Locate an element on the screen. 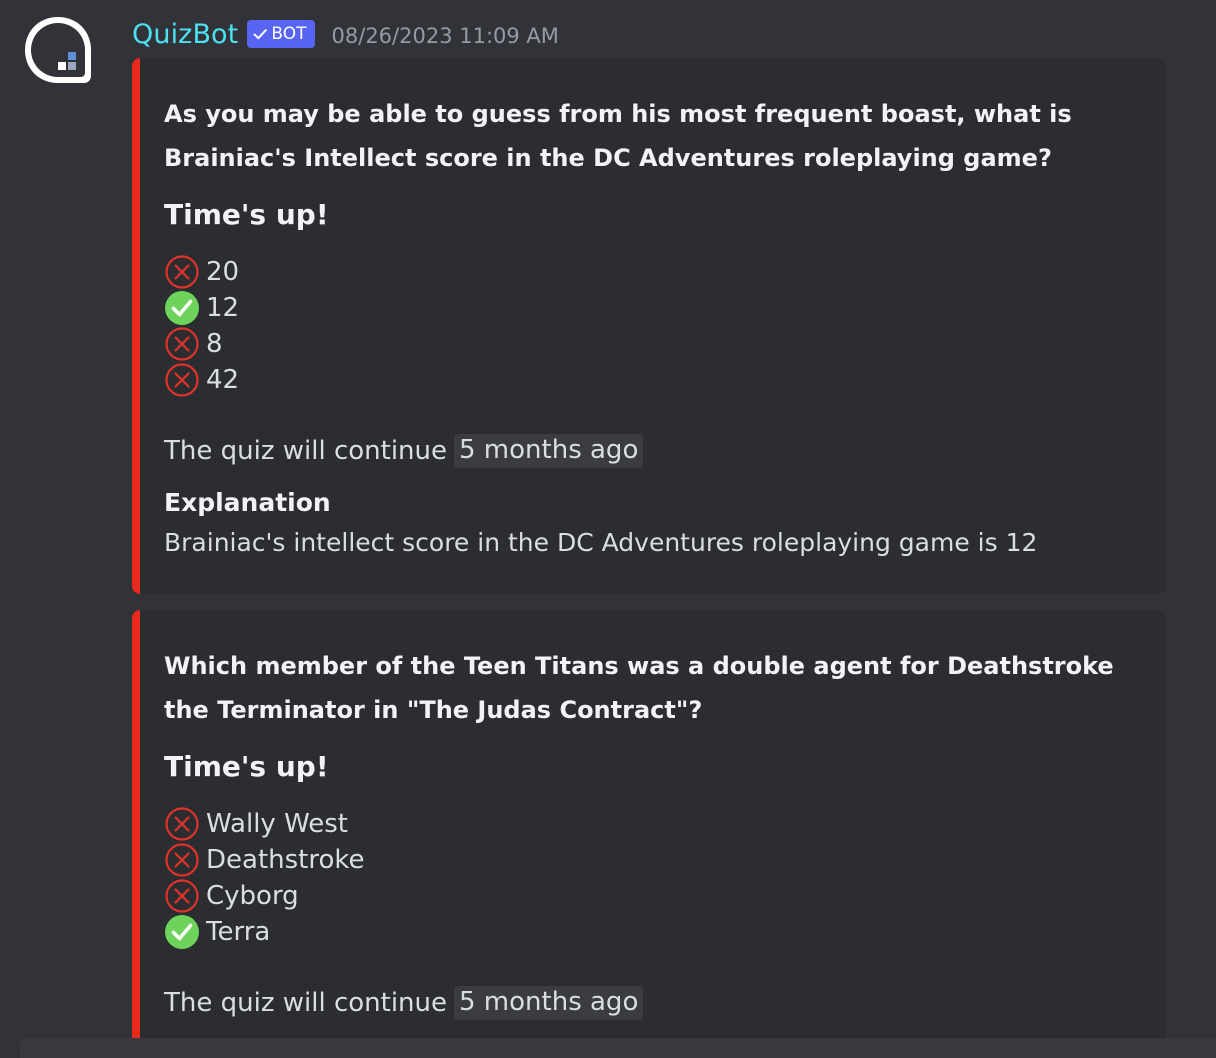 The image size is (1216, 1058). answer-item: Terra is located at coordinates (264, 932).